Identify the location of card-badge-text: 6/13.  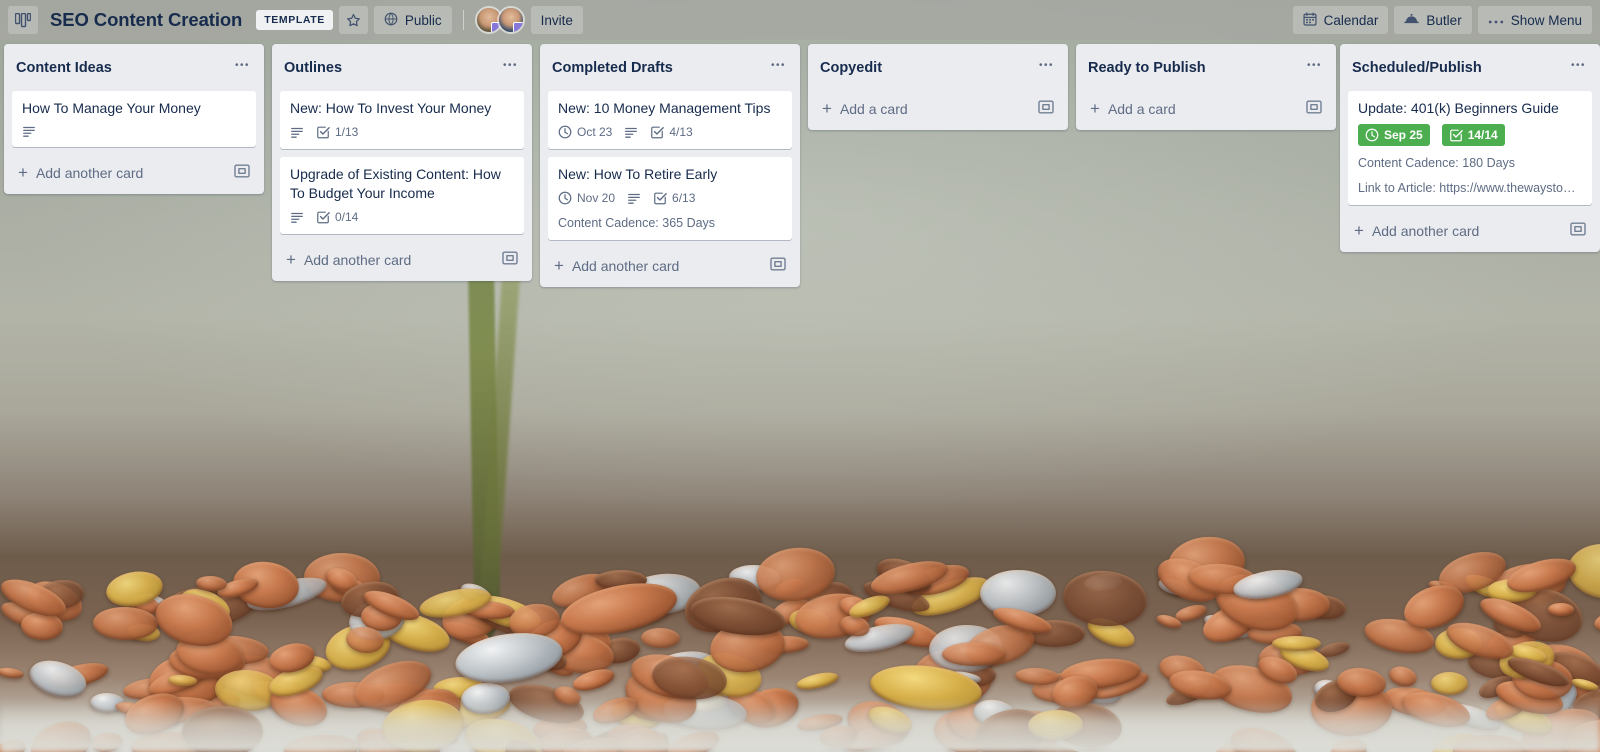
(684, 198).